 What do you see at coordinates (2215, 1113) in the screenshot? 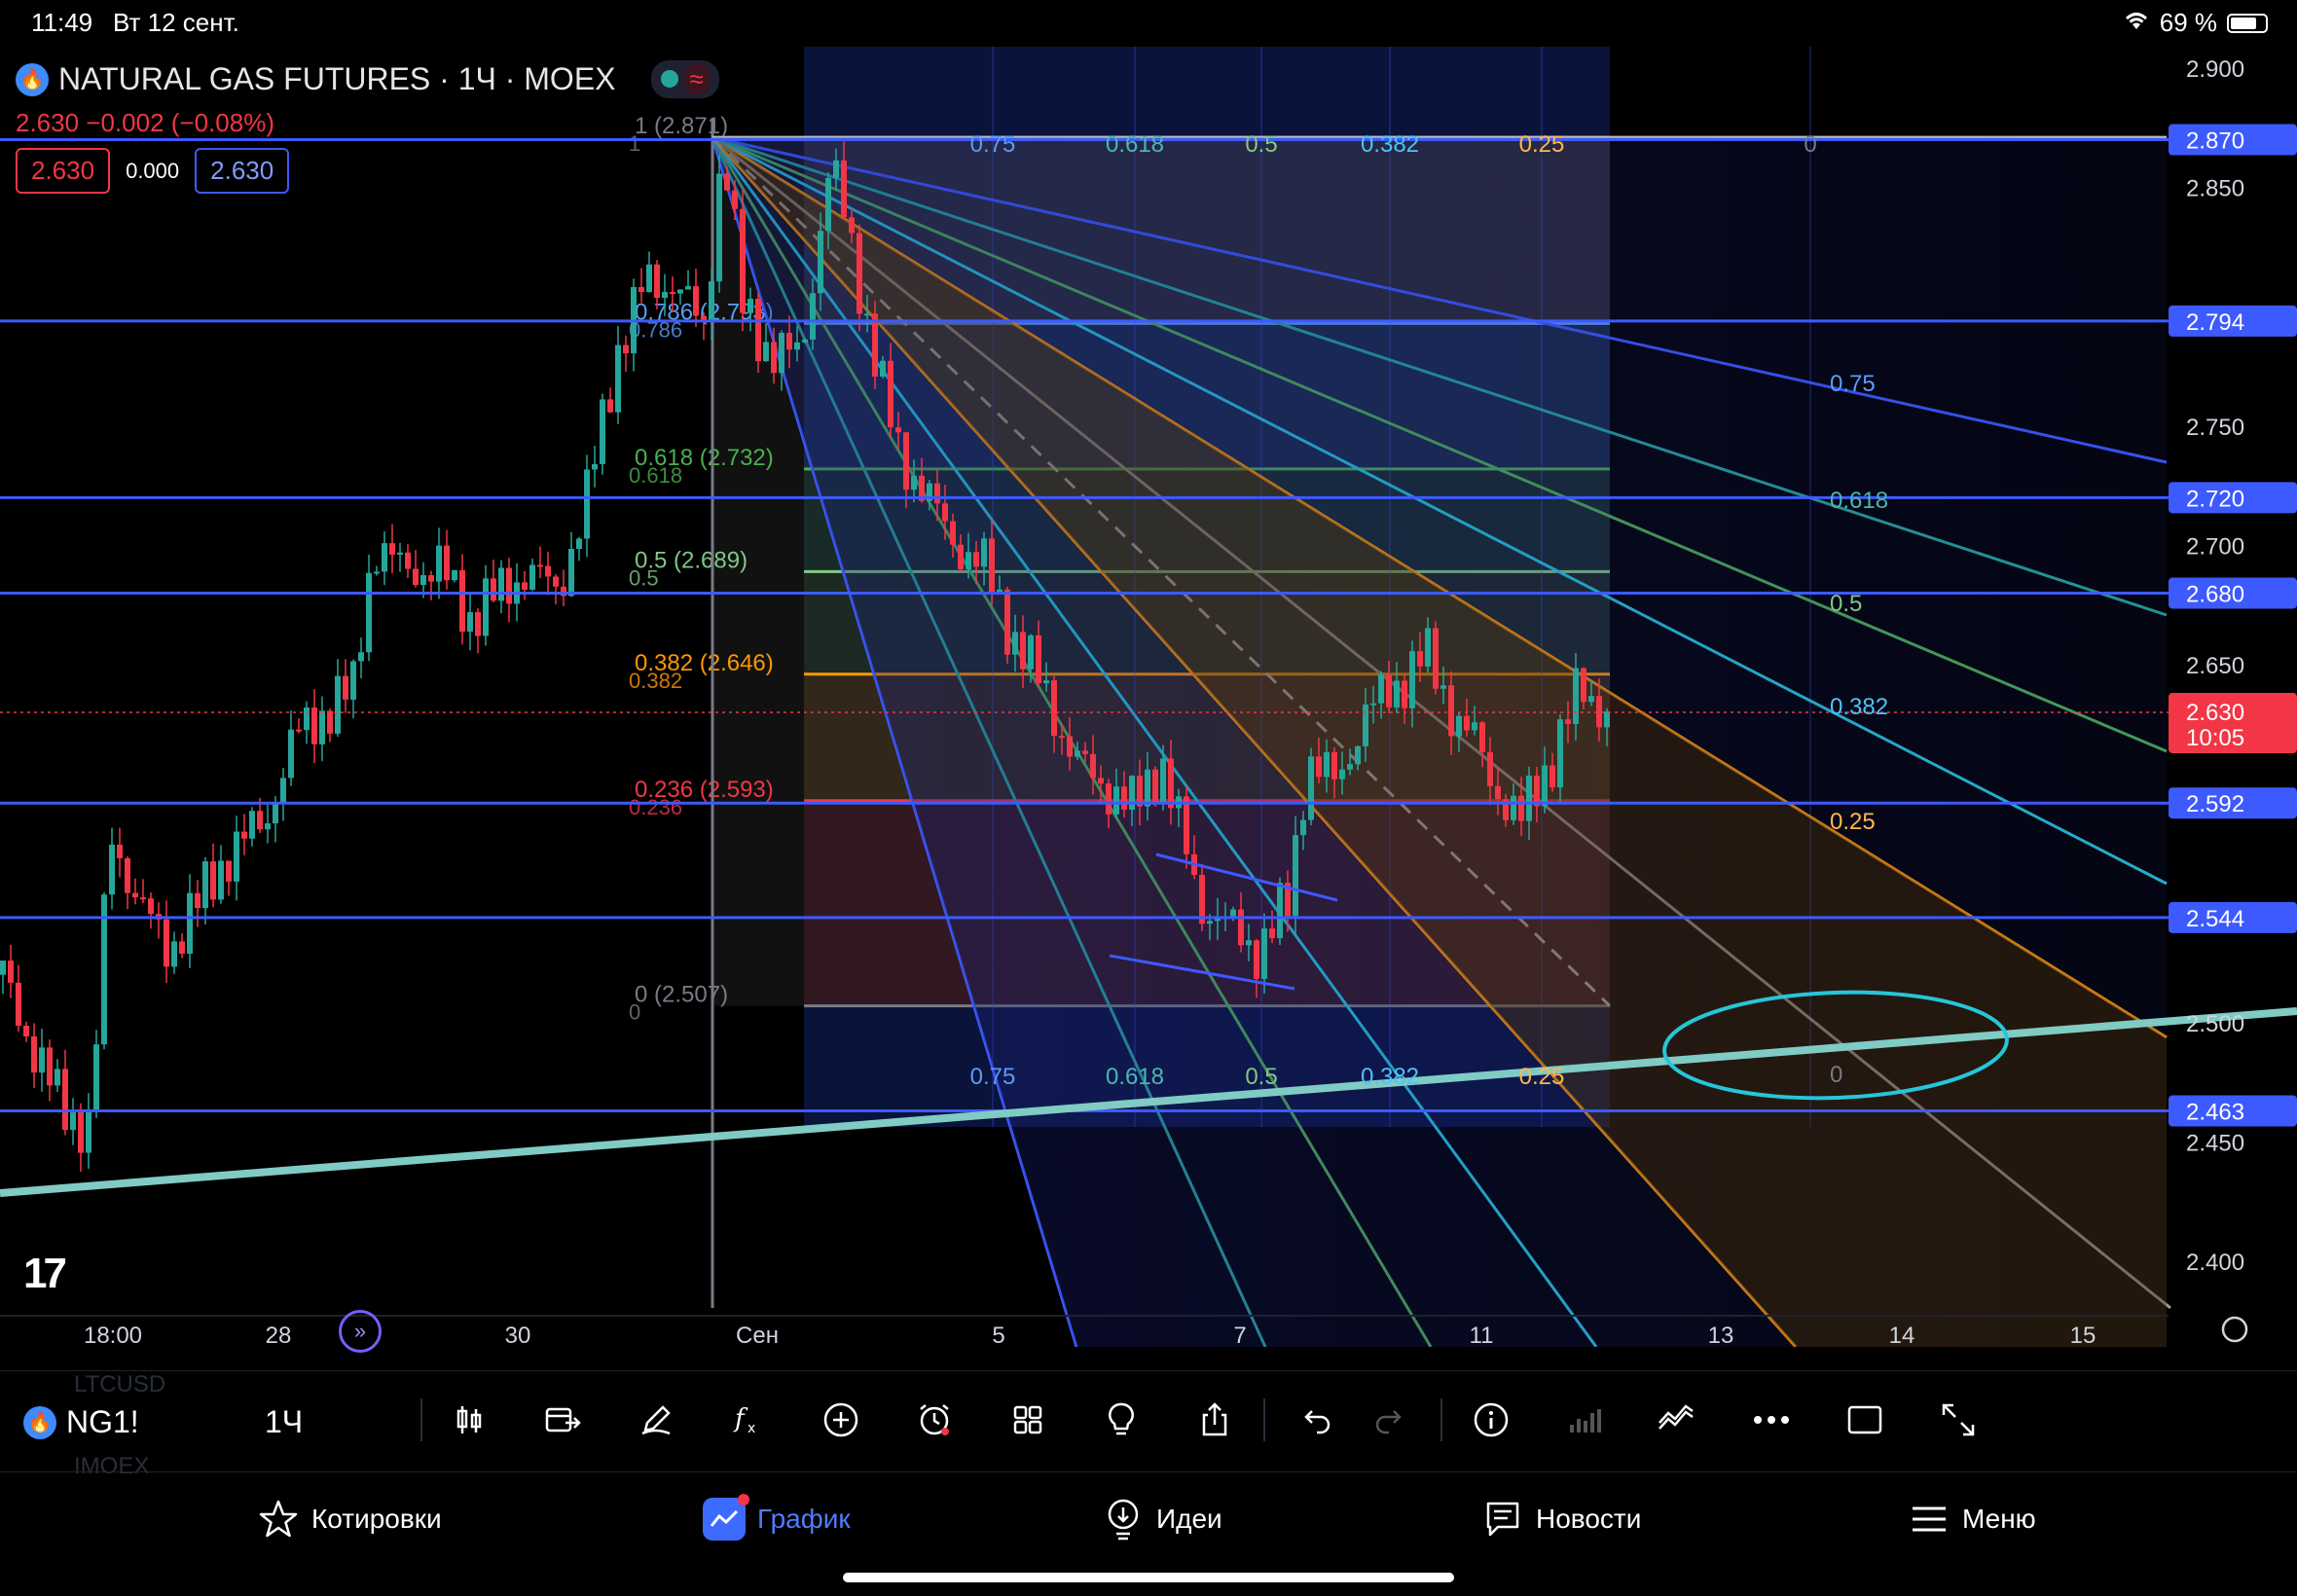
I see `price-badge-label: 2.463` at bounding box center [2215, 1113].